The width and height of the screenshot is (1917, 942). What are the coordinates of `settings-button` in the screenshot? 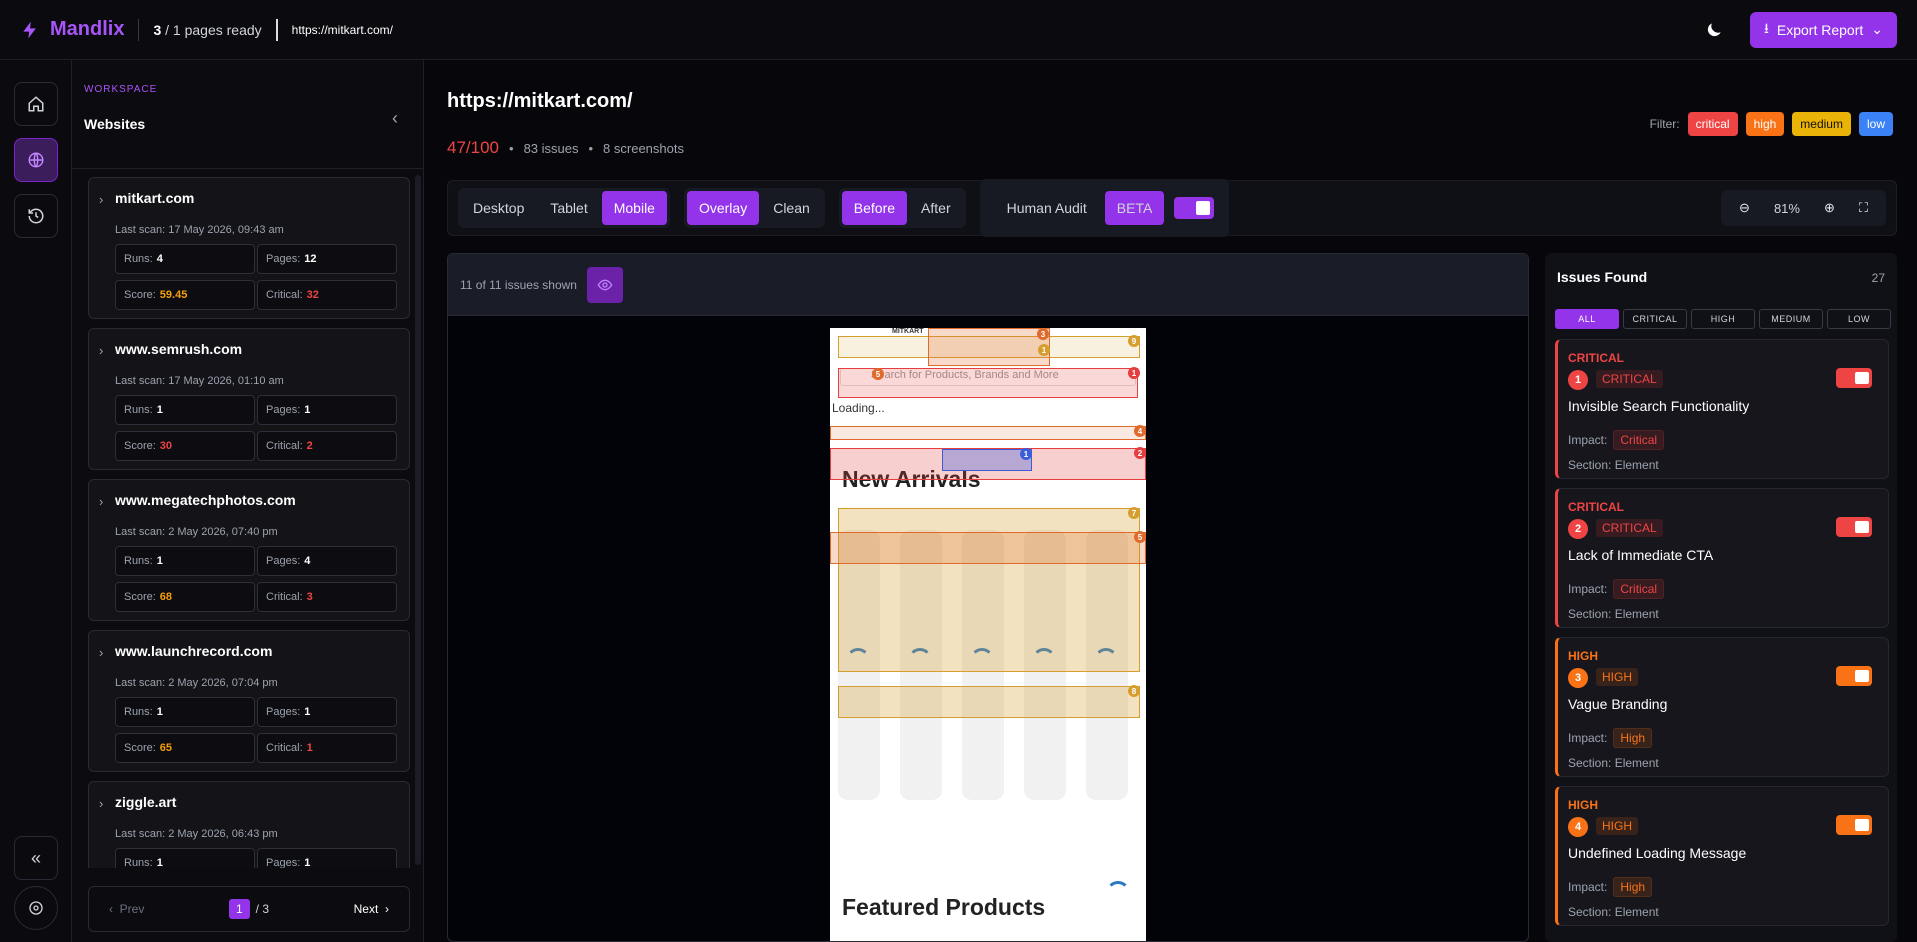 It's located at (36, 908).